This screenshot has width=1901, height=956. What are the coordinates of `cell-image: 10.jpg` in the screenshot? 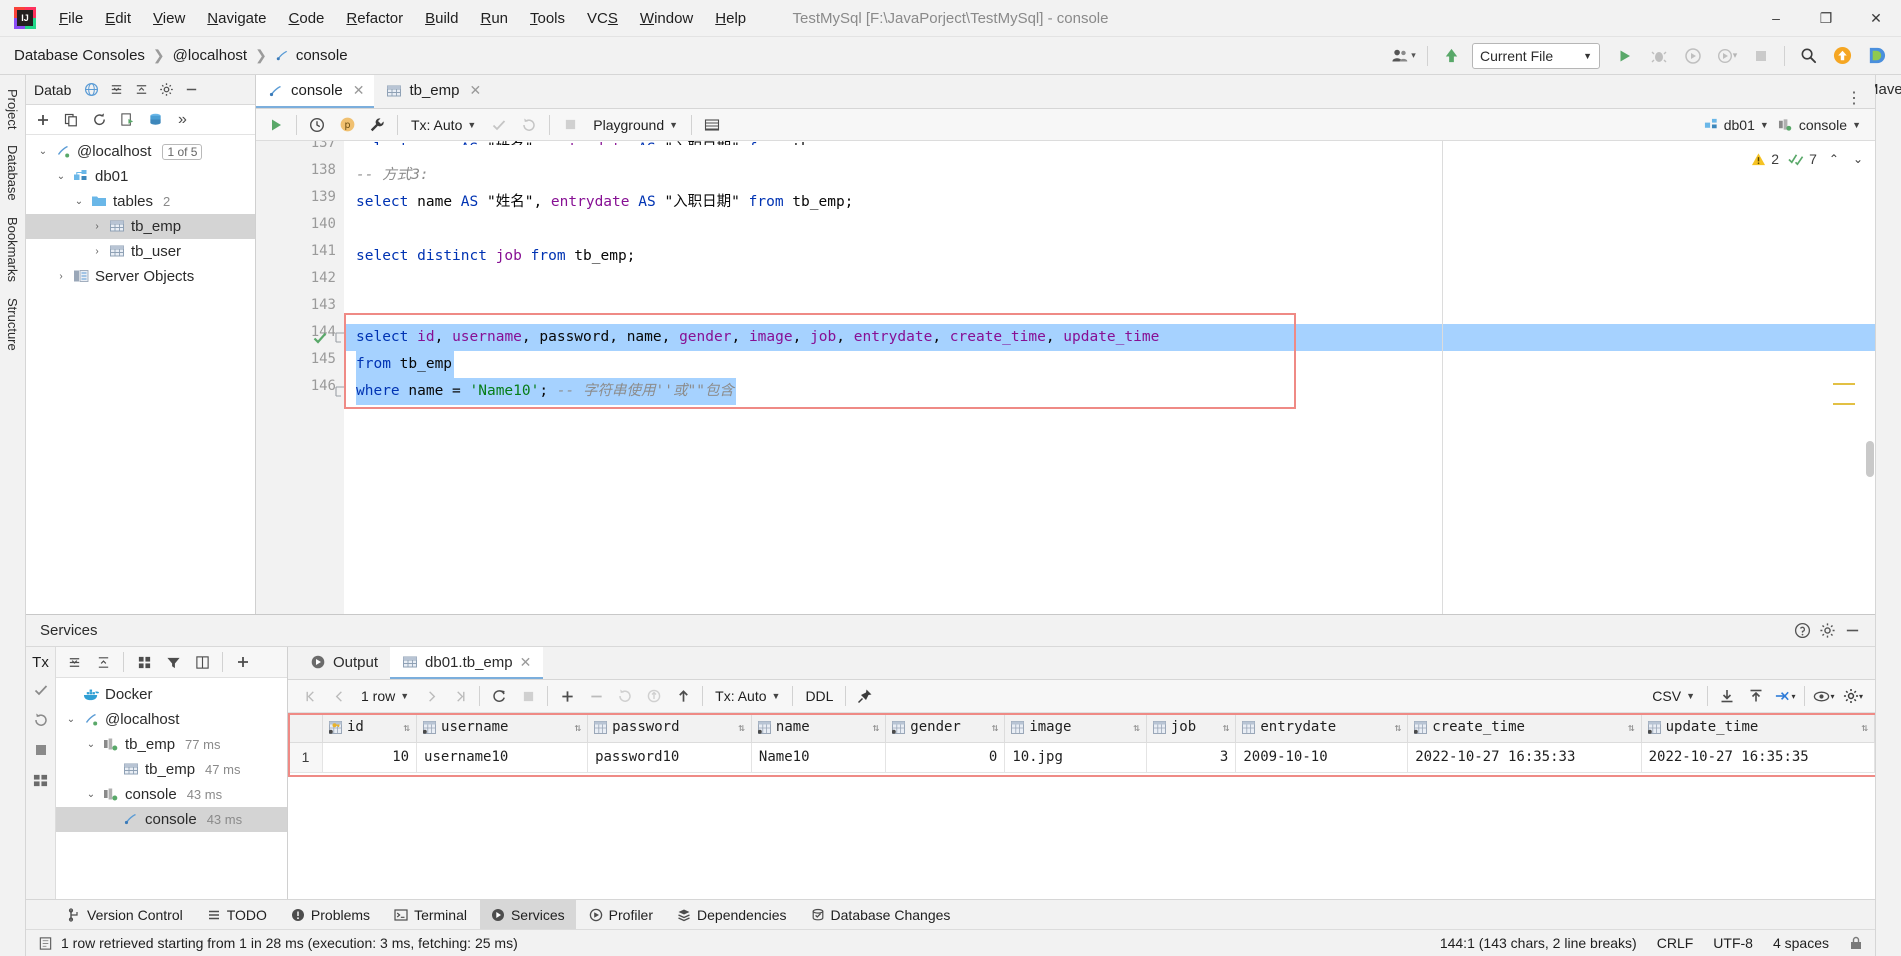 It's located at (1075, 757).